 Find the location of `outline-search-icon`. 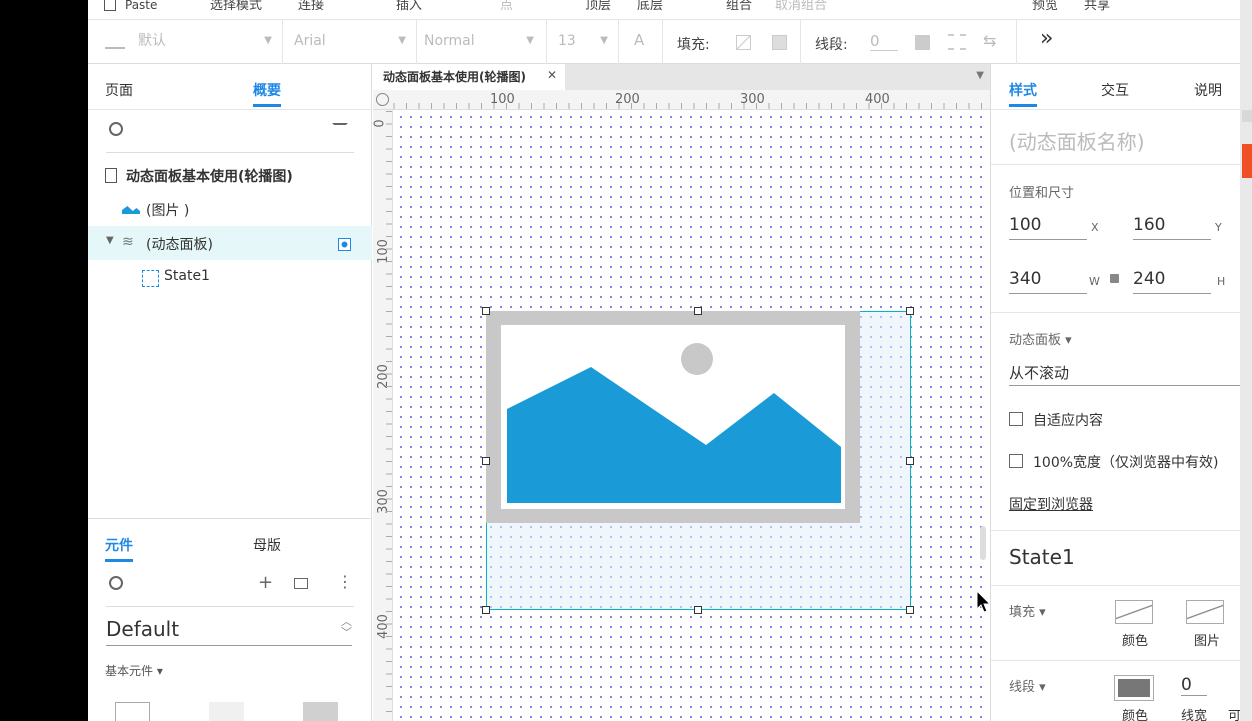

outline-search-icon is located at coordinates (116, 129).